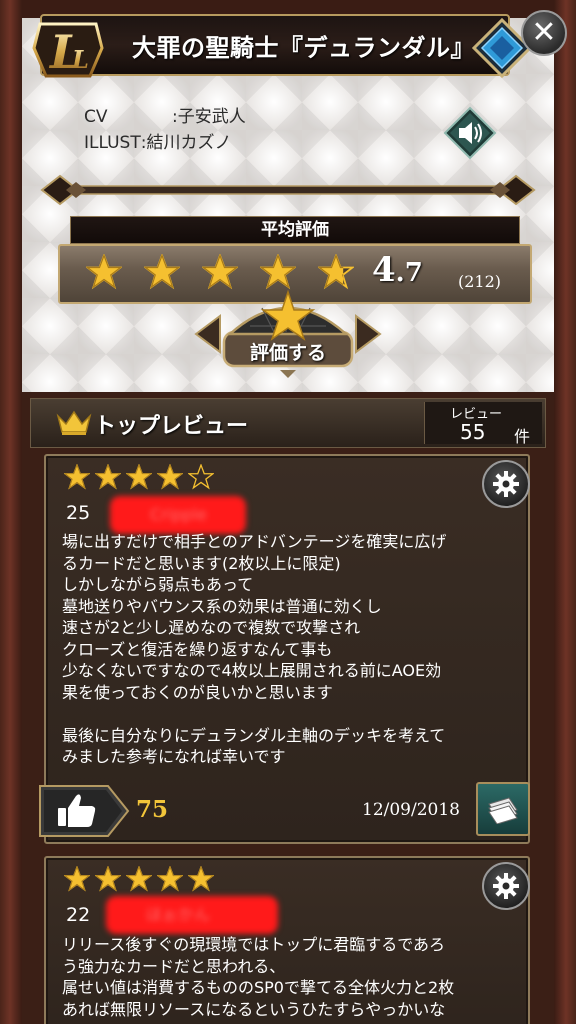 This screenshot has width=576, height=1024. I want to click on deck-view-button, so click(503, 809).